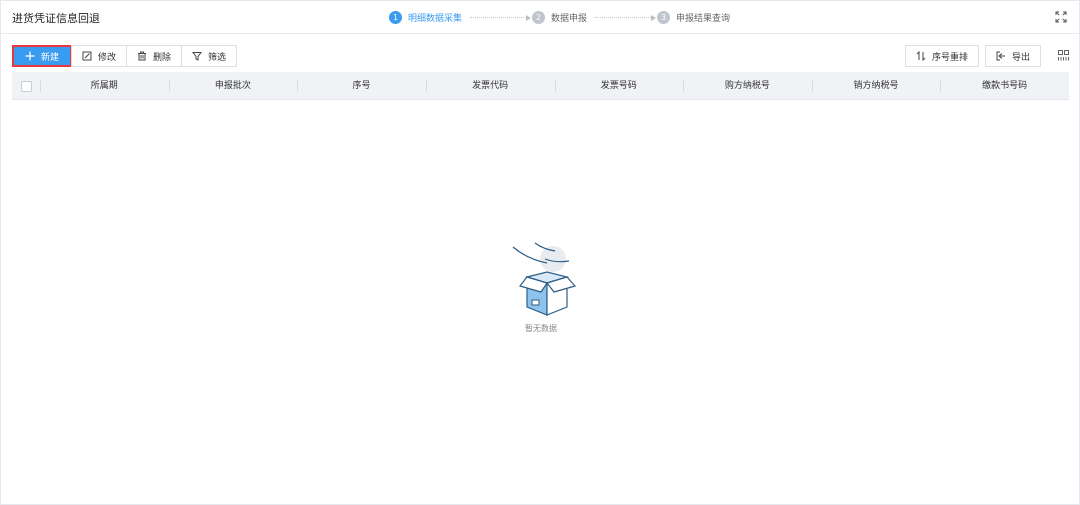 The height and width of the screenshot is (505, 1080). I want to click on empty-state-text: 暂无数据, so click(541, 328).